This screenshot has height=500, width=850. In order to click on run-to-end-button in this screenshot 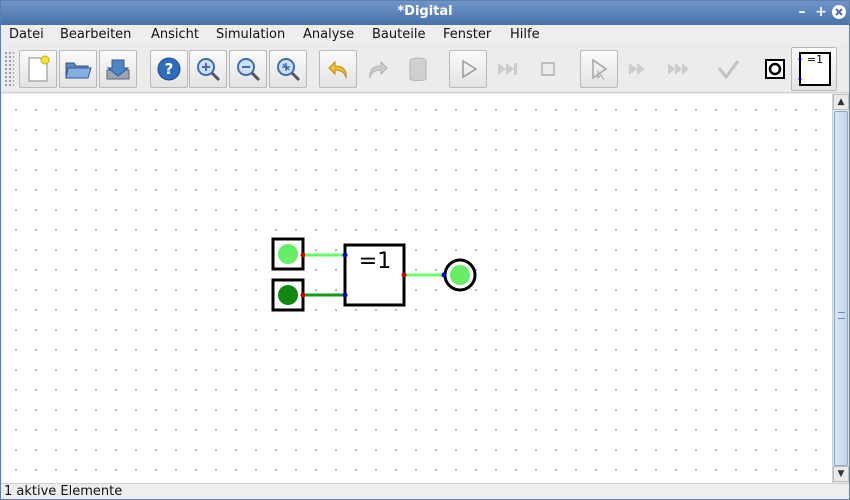, I will do `click(679, 69)`.